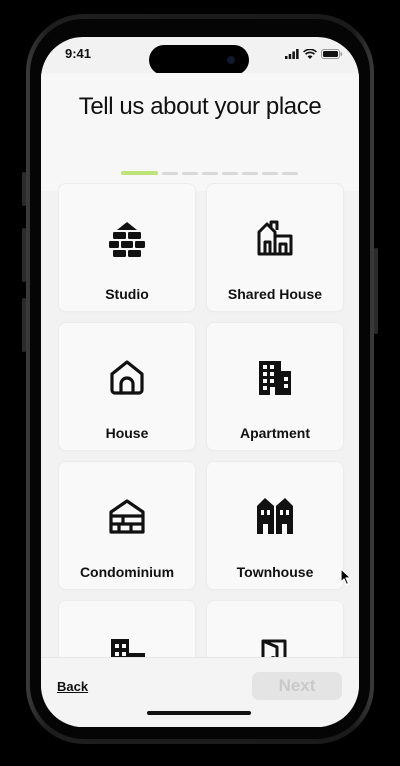 This screenshot has width=400, height=766. What do you see at coordinates (275, 294) in the screenshot?
I see `property-card-label: Shared House` at bounding box center [275, 294].